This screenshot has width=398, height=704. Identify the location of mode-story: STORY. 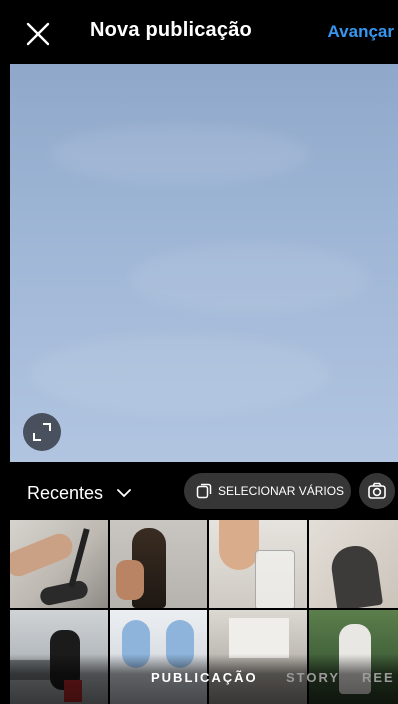
(313, 677).